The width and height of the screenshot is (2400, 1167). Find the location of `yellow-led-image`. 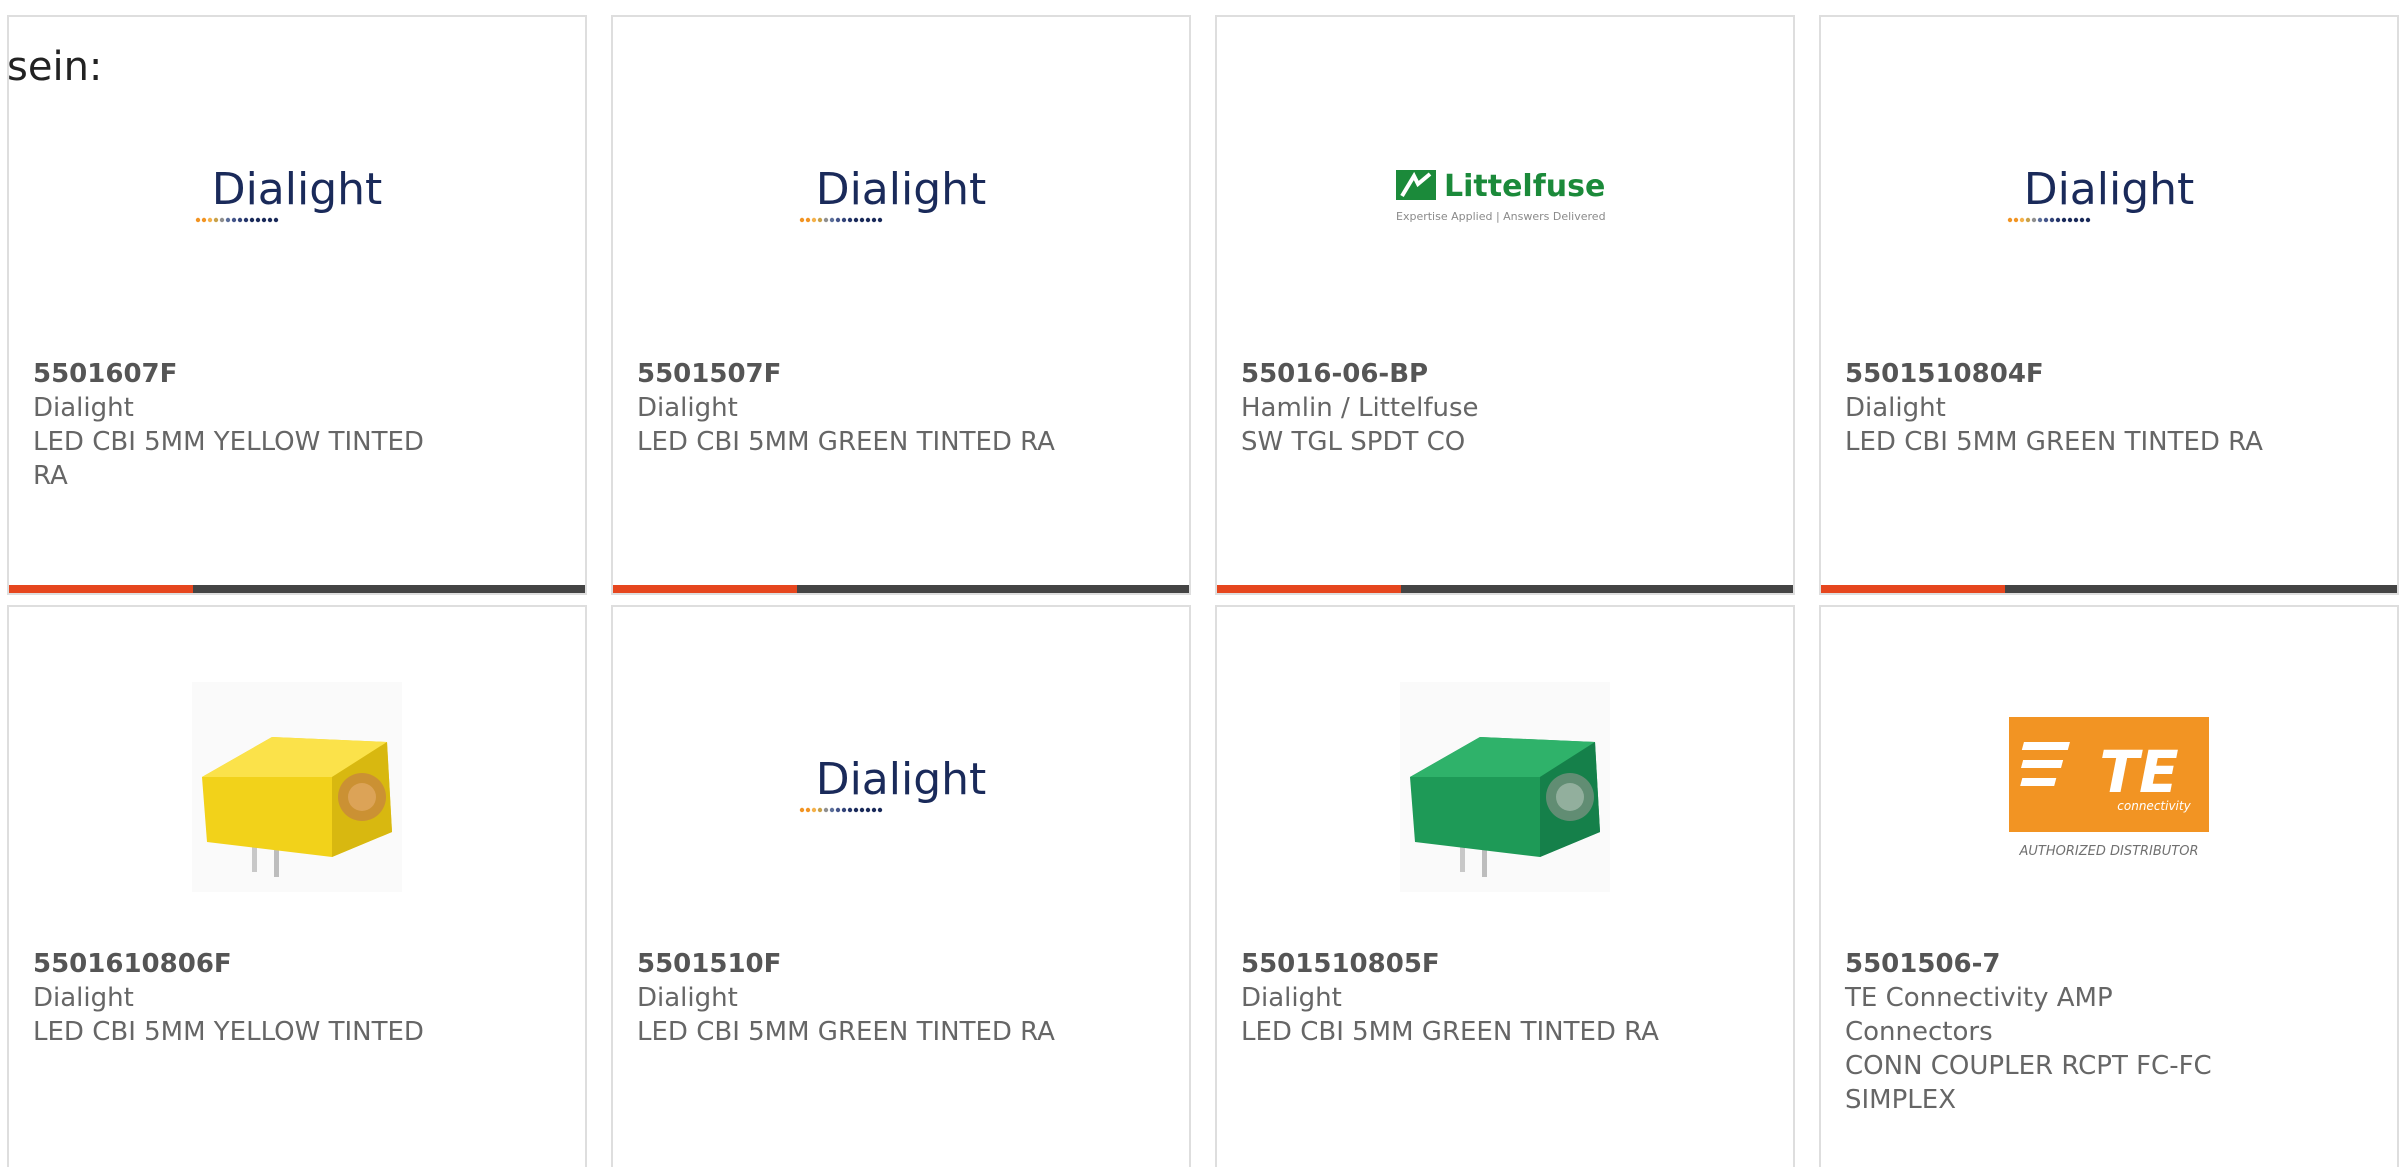

yellow-led-image is located at coordinates (297, 787).